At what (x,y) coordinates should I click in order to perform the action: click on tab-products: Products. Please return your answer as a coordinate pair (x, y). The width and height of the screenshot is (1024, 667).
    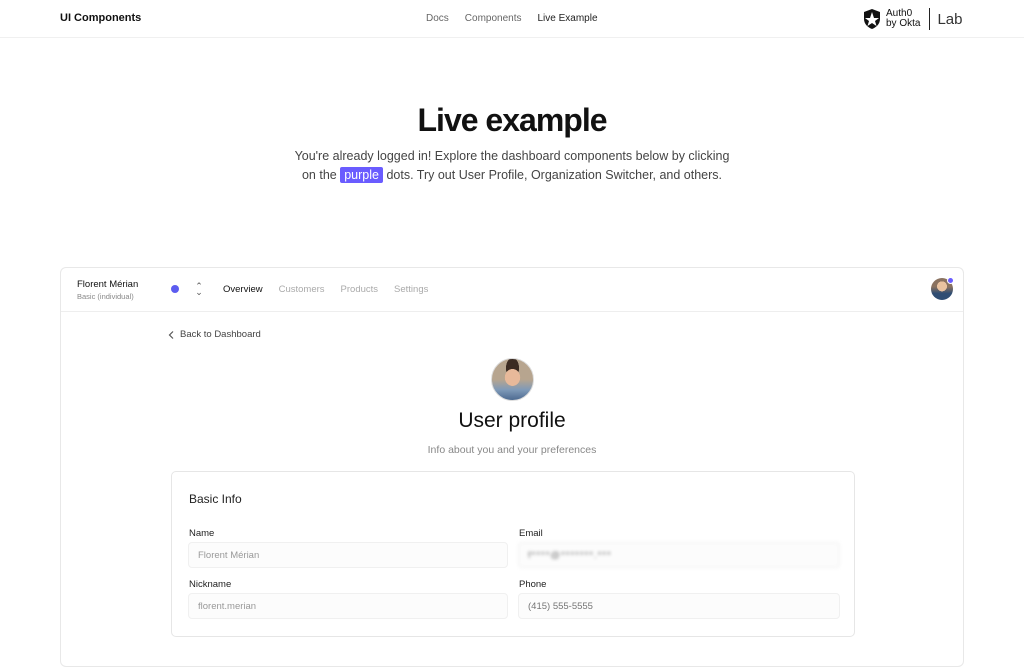
    Looking at the image, I should click on (360, 289).